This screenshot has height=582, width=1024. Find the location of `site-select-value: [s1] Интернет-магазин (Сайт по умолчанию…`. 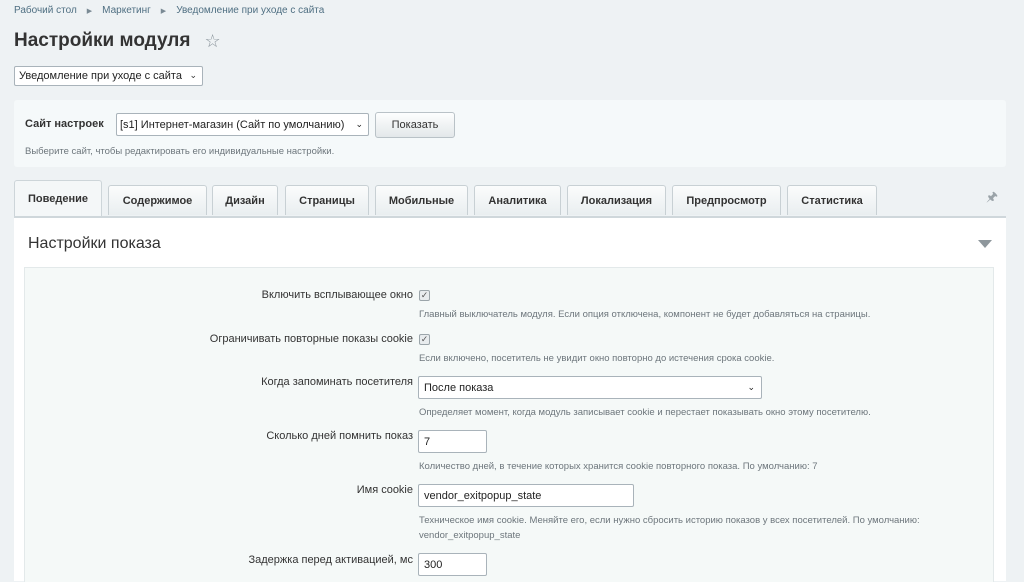

site-select-value: [s1] Интернет-магазин (Сайт по умолчанию… is located at coordinates (232, 124).